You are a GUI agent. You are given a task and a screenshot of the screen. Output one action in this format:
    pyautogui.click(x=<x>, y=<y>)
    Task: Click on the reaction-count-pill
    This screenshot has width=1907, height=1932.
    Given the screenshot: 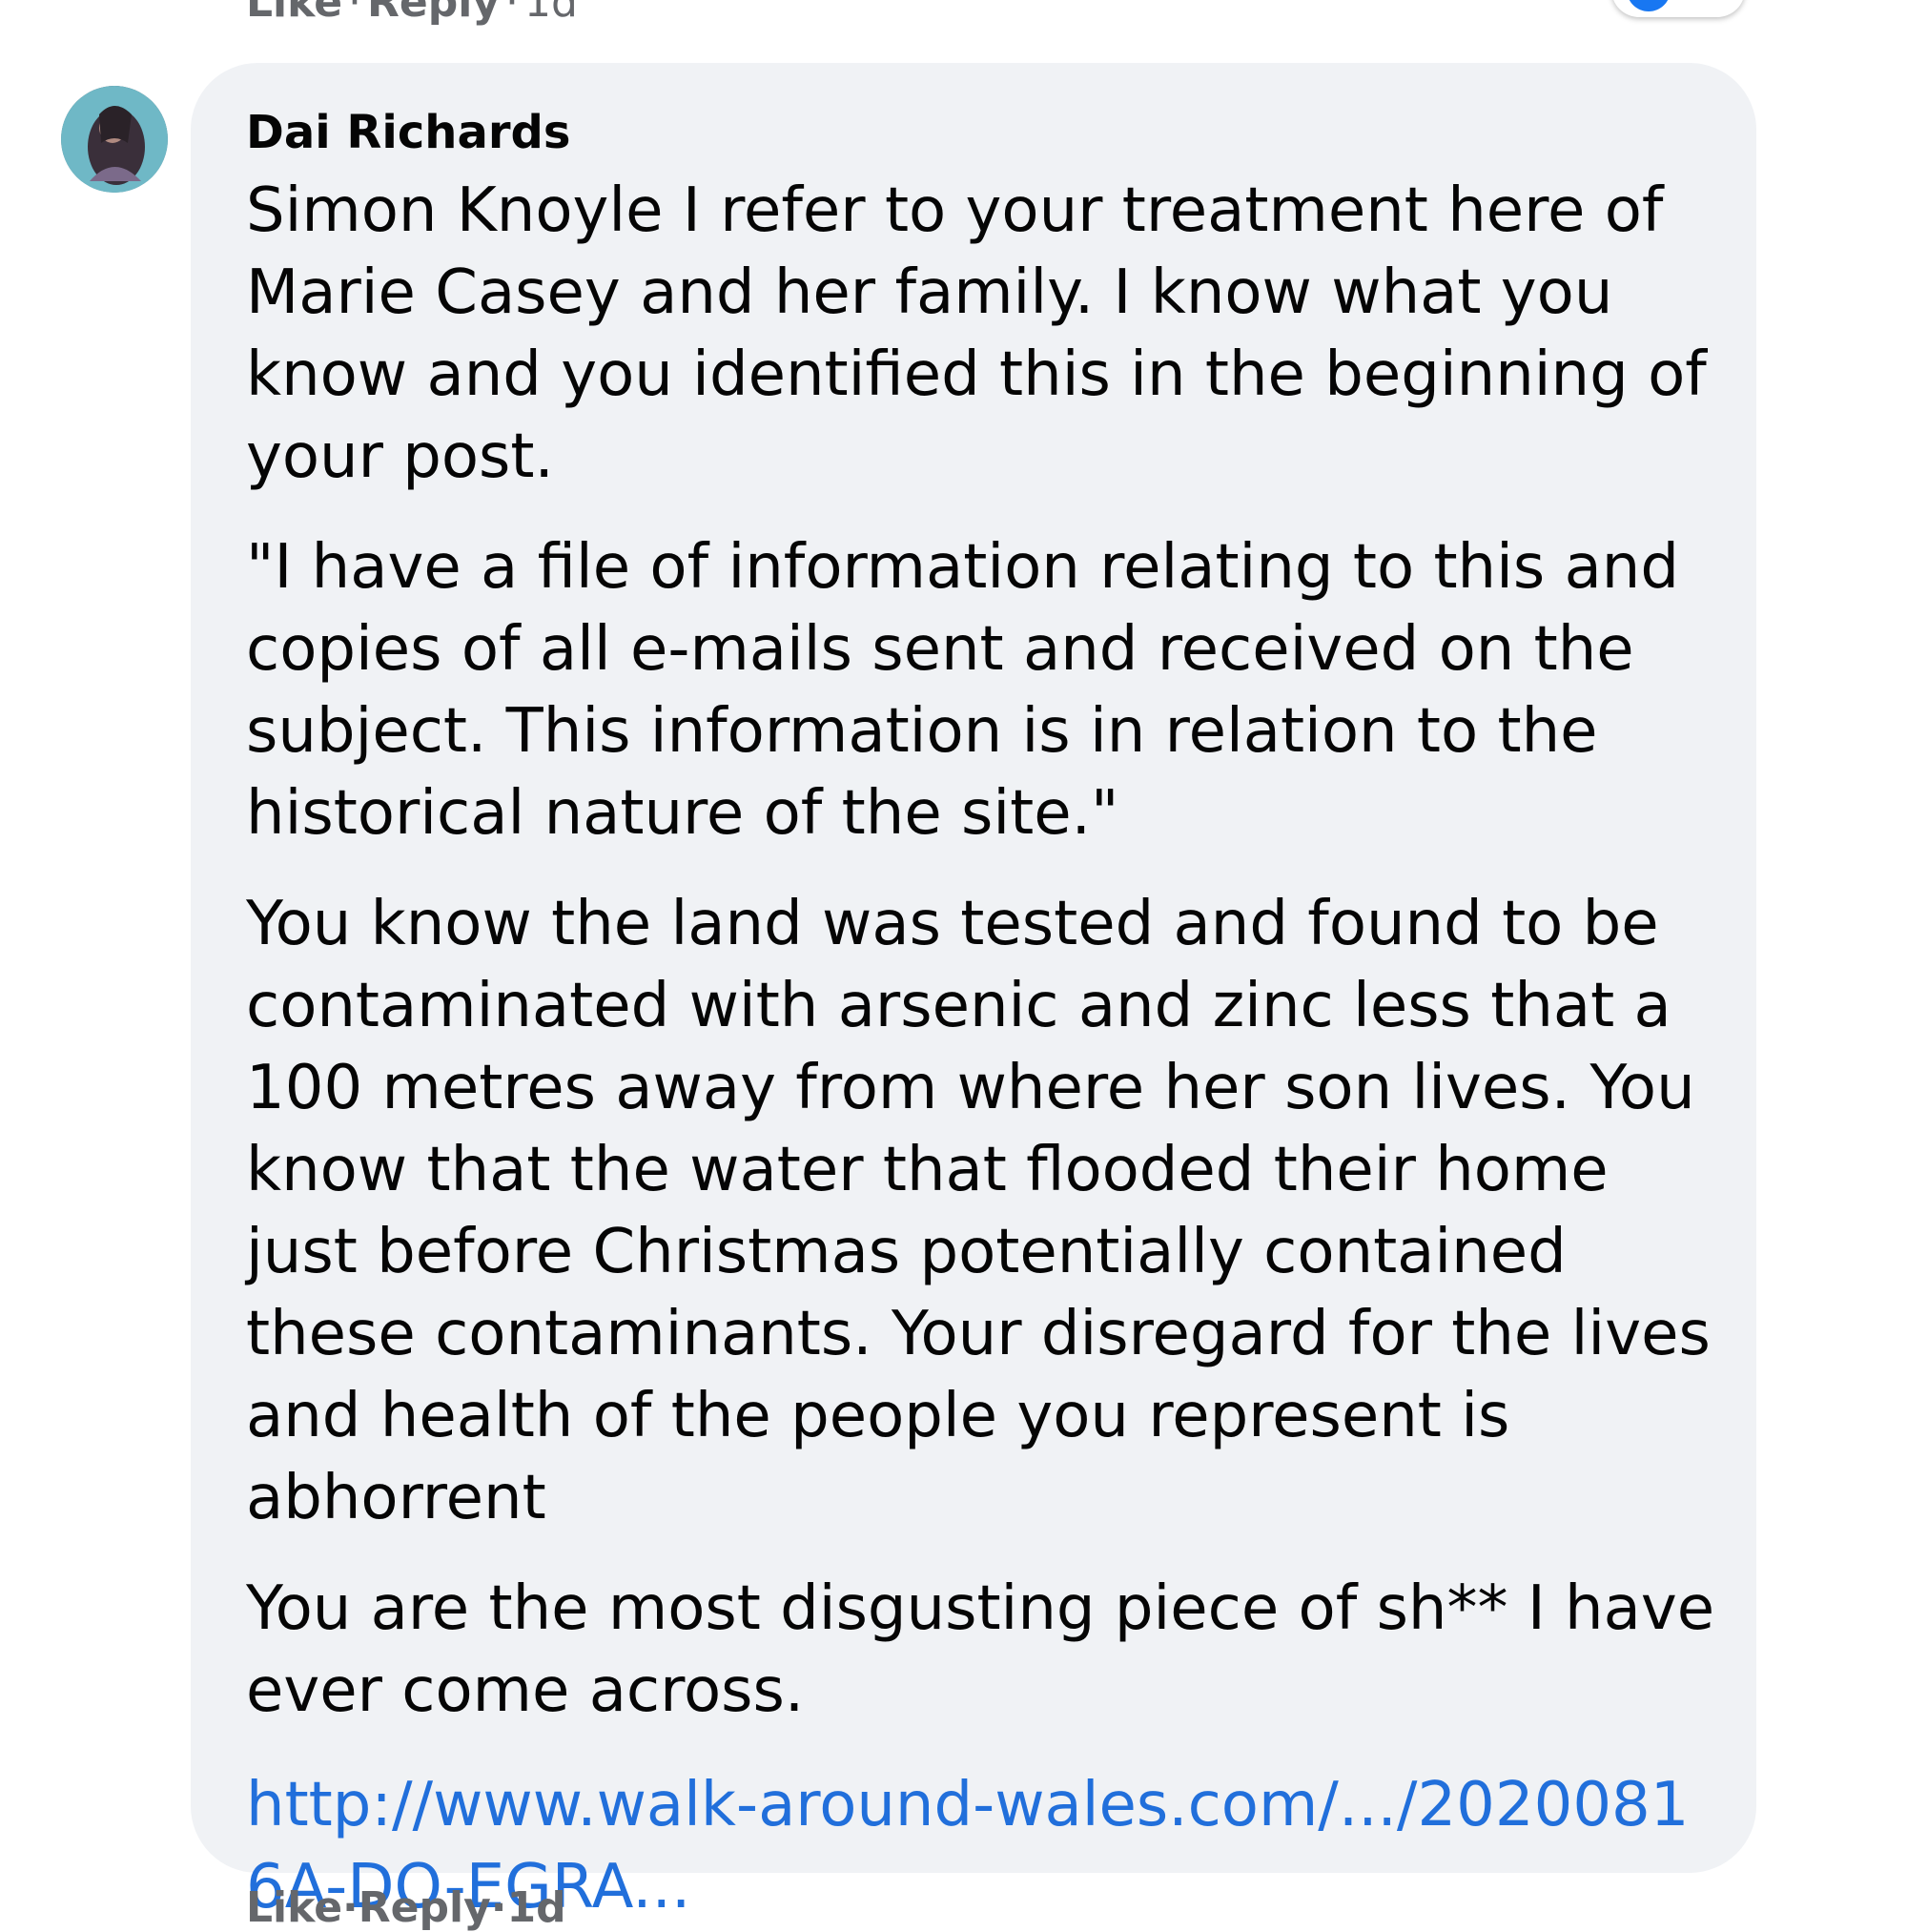 What is the action you would take?
    pyautogui.click(x=1678, y=8)
    